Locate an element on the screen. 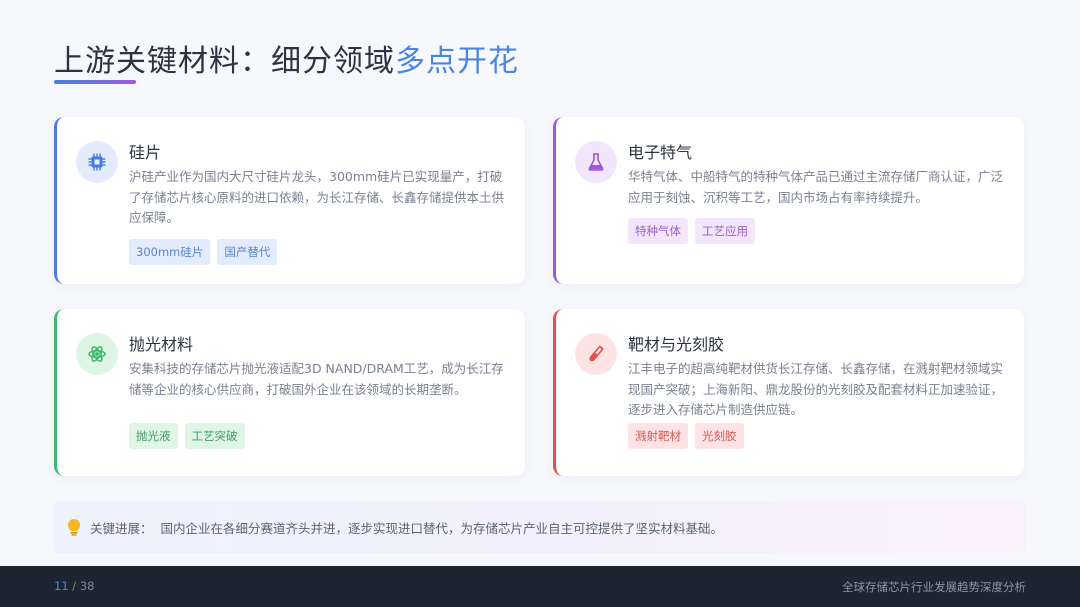 The height and width of the screenshot is (607, 1080). slide-title: 上游关键材料：细分领域多点开花 is located at coordinates (286, 58).